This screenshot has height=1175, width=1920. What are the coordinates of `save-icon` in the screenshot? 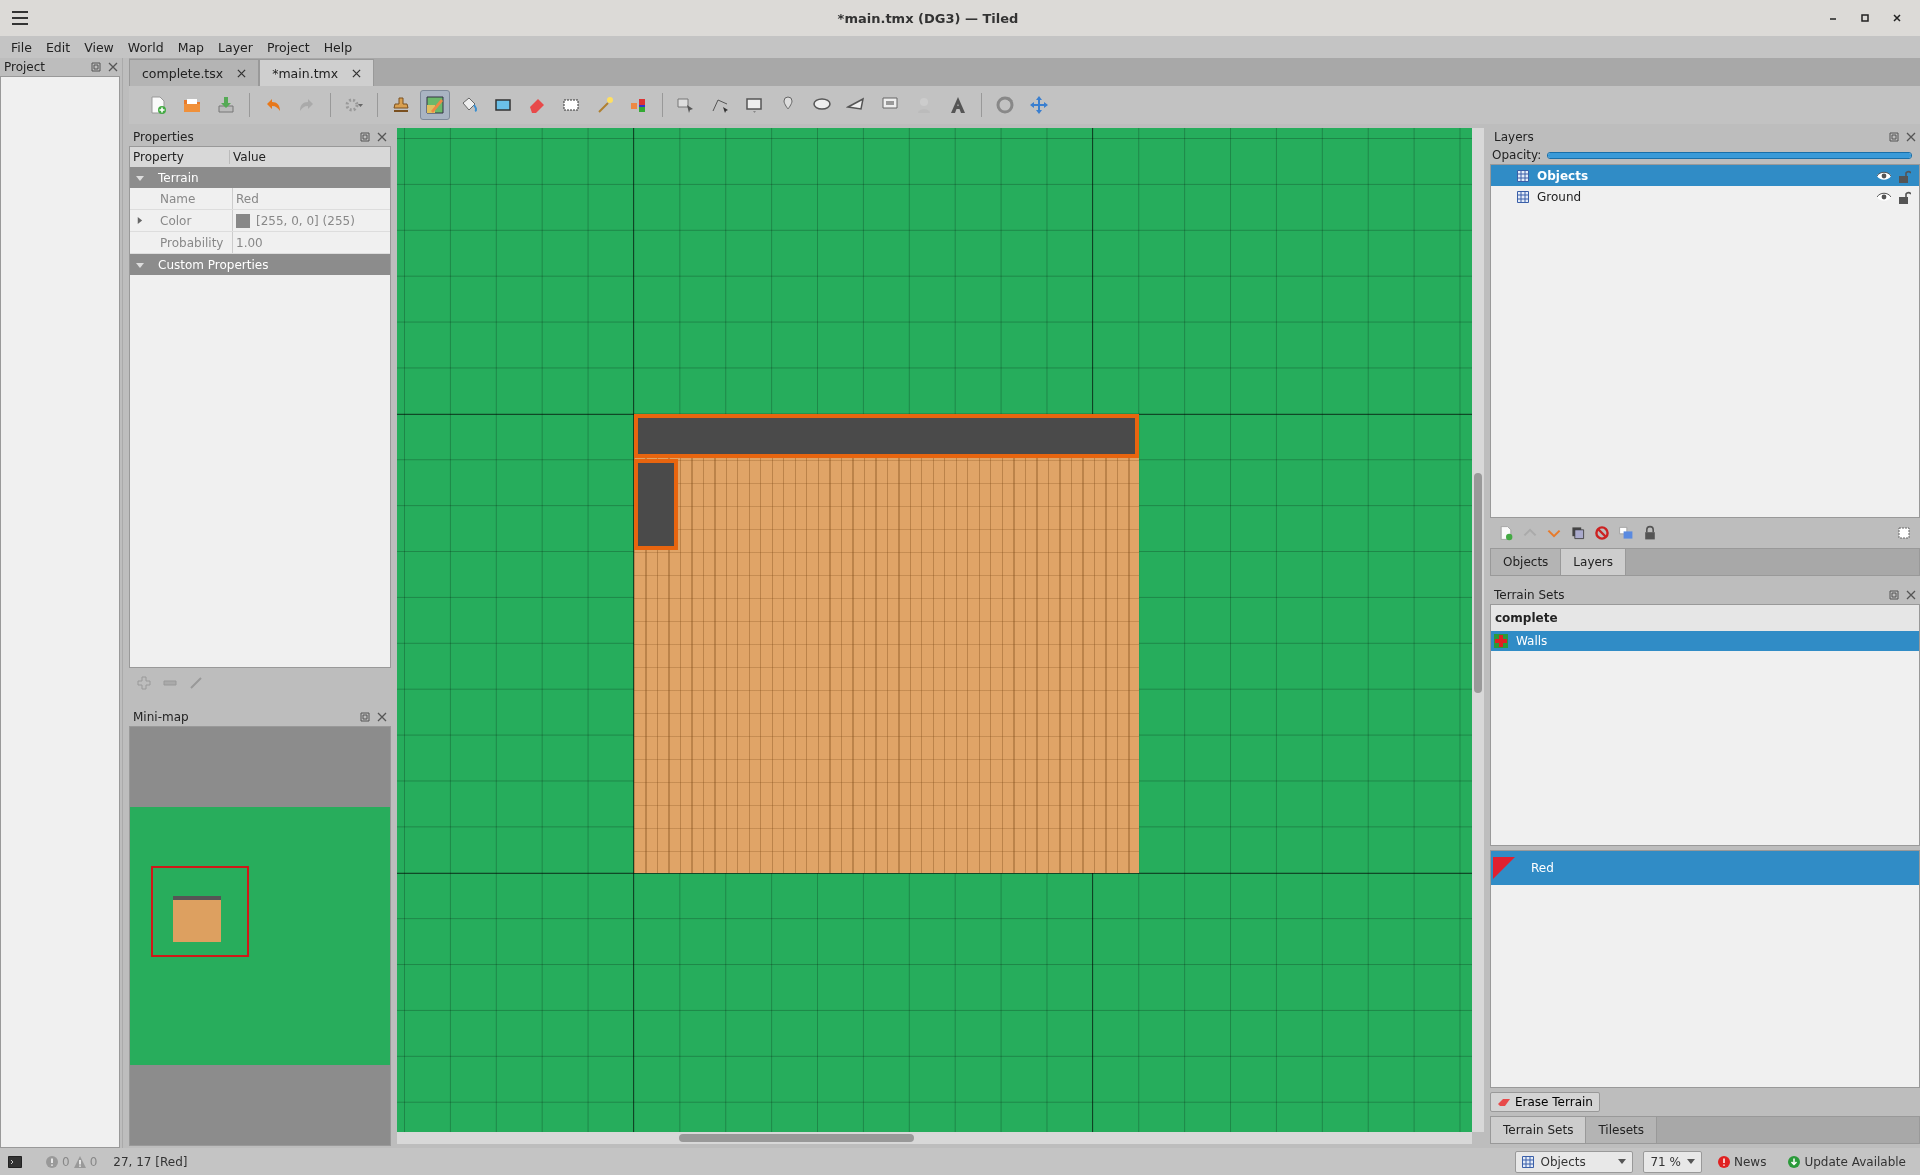 It's located at (226, 105).